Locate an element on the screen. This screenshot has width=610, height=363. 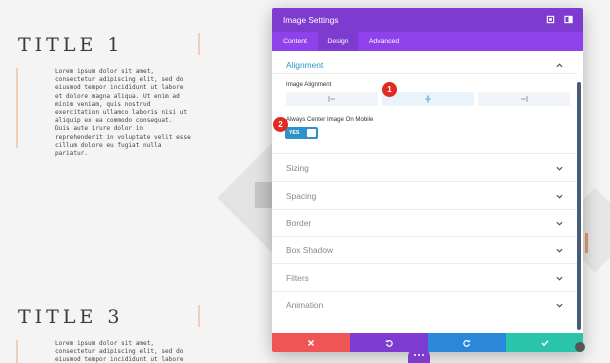
step-marker-2: 2 is located at coordinates (280, 124).